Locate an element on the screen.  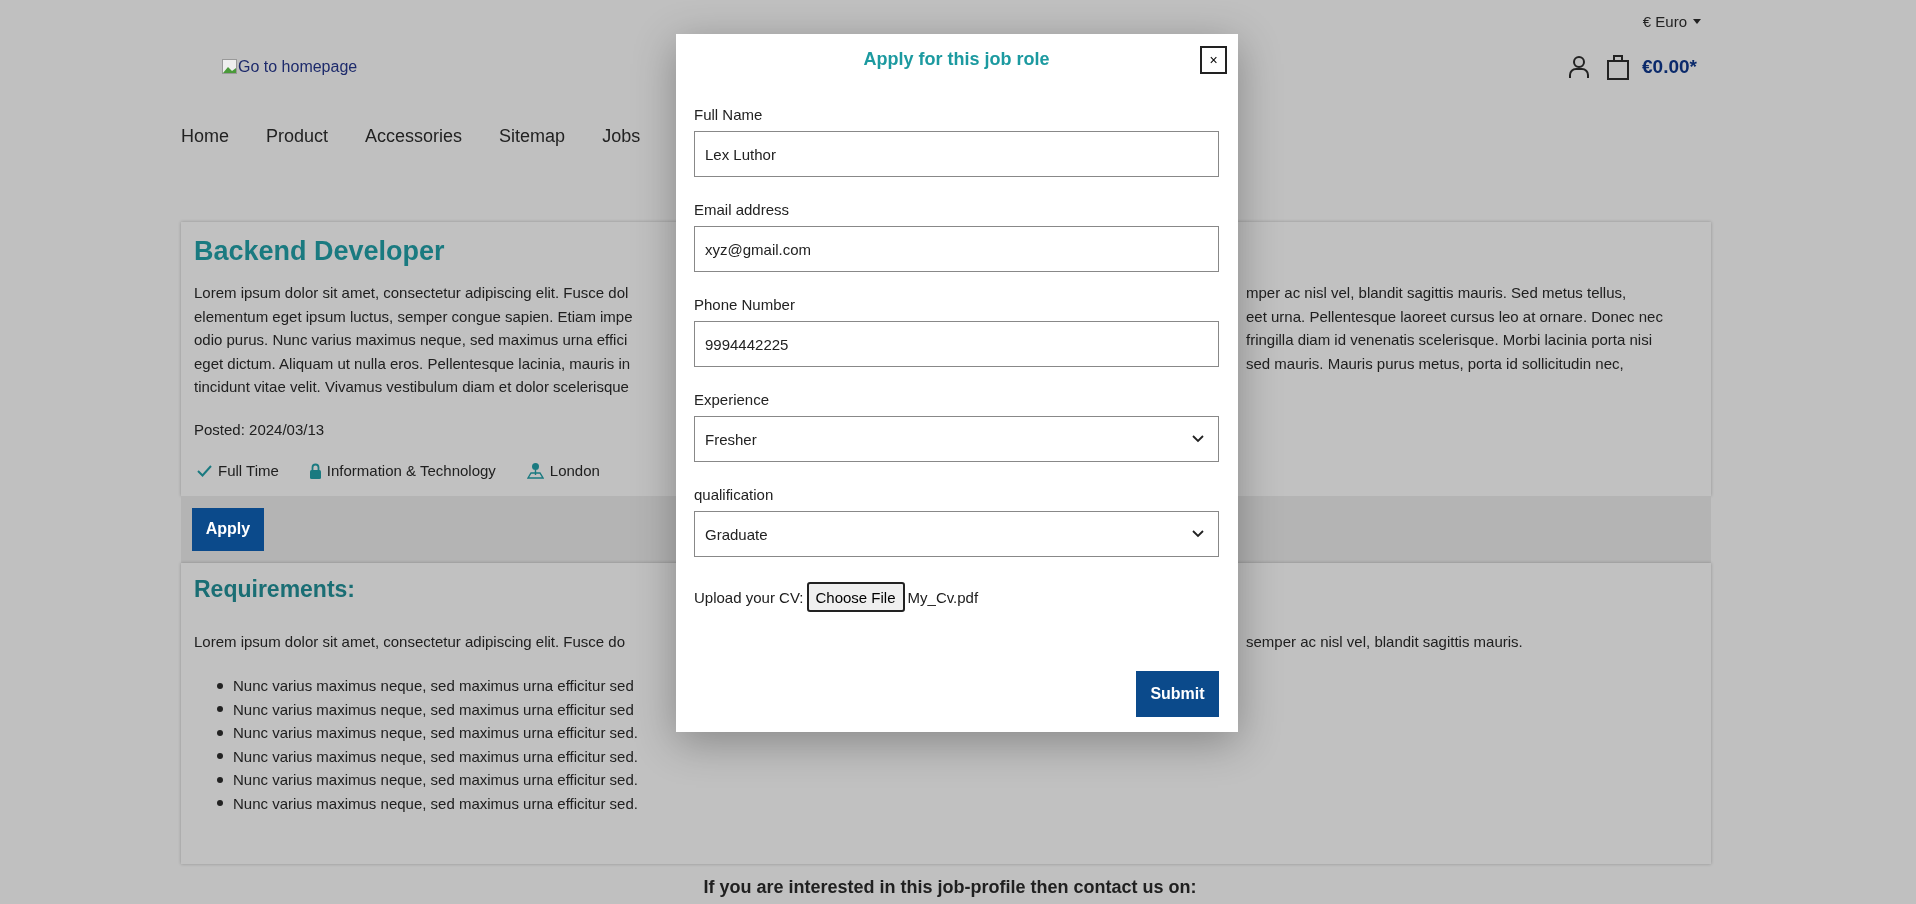
description-text: Lorem ipsum dolor sit amet, consectetur adipiscing elit. Fusce dol is located at coordinates (412, 293).